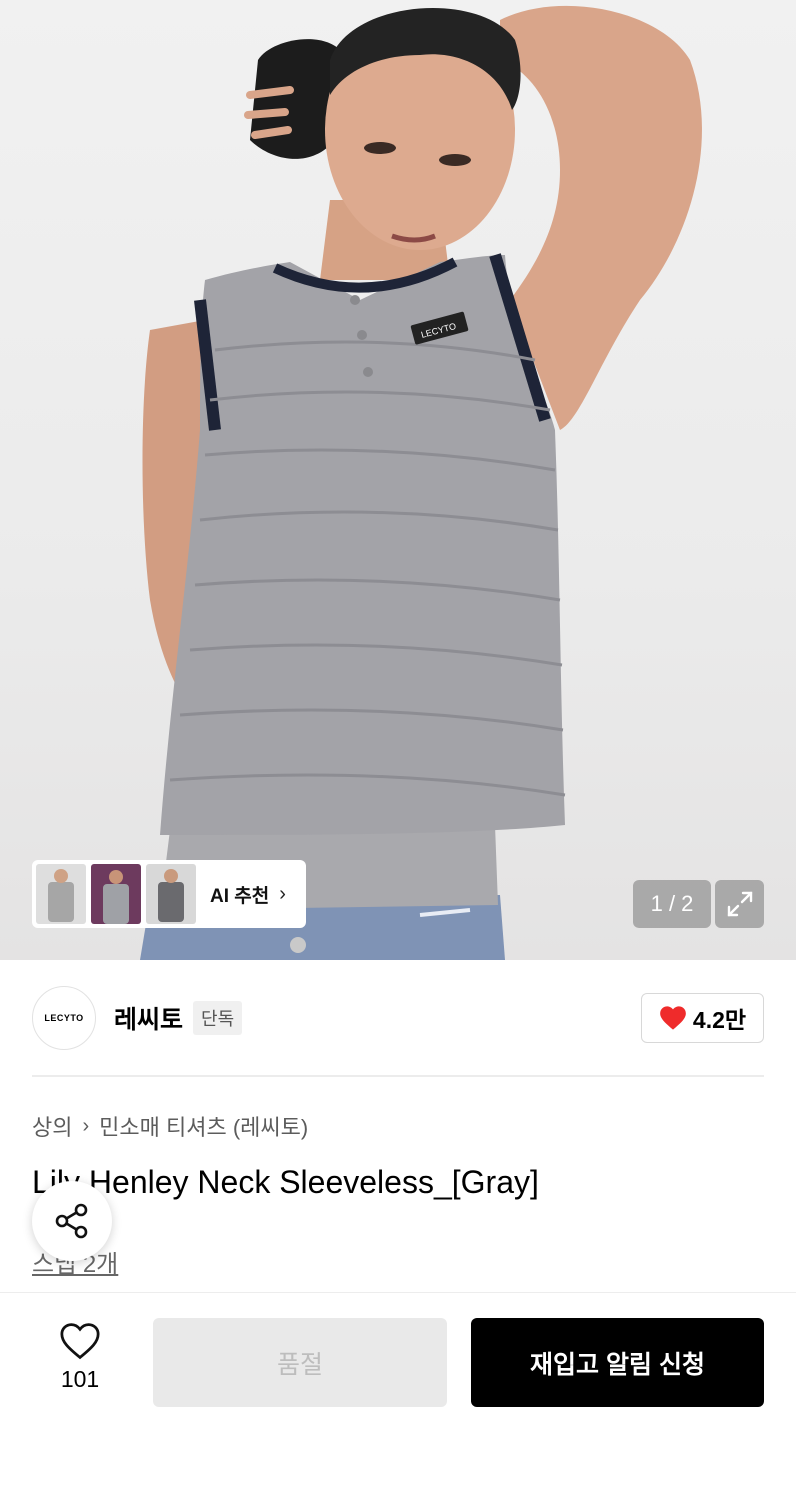 Image resolution: width=796 pixels, height=1500 pixels. I want to click on ai-recommend-chip: AI 추천 ›, so click(169, 894).